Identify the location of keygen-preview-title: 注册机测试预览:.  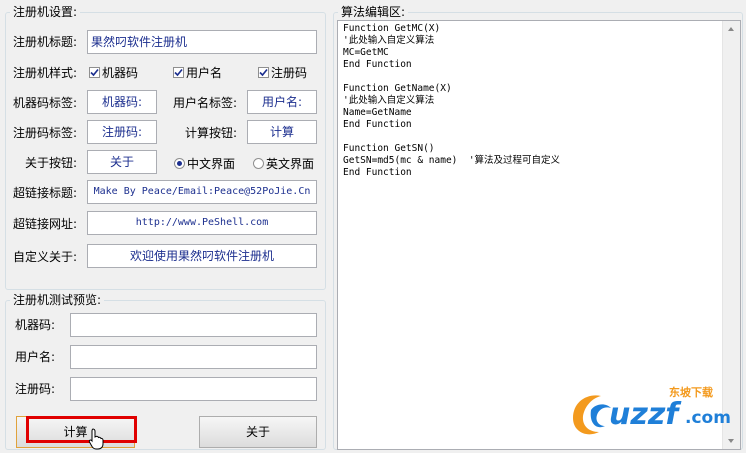
(57, 300).